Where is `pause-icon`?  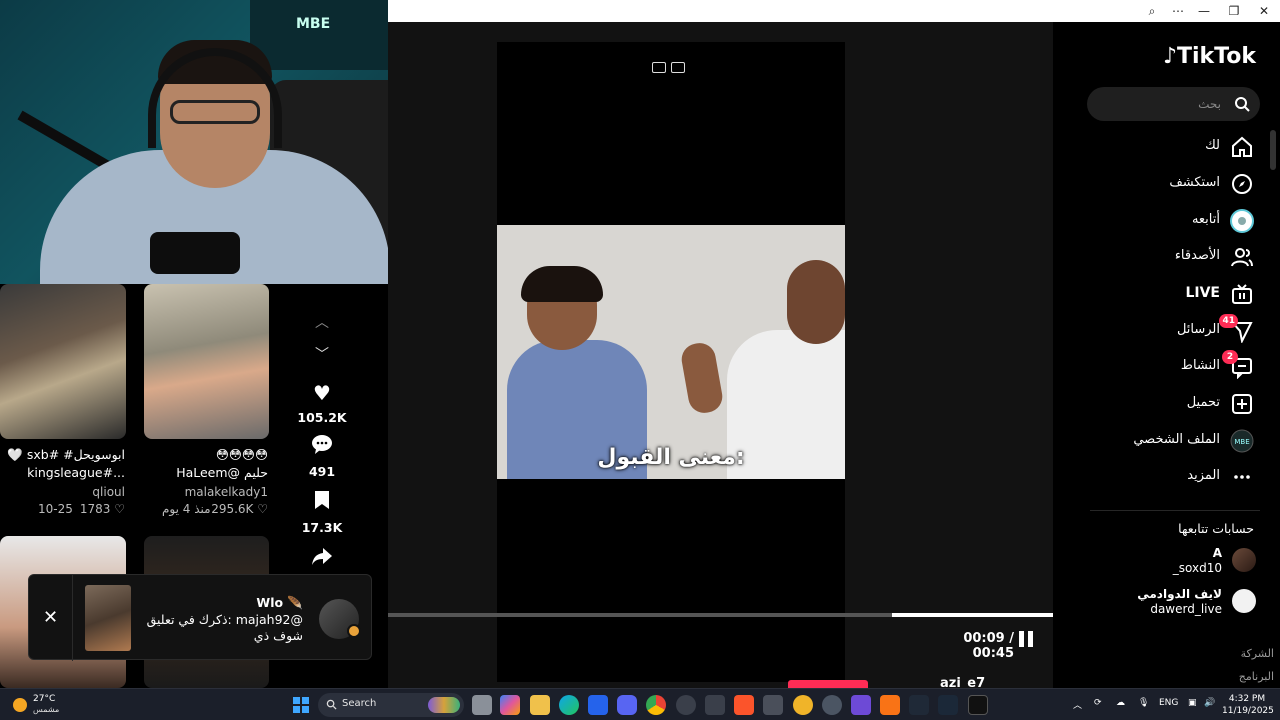 pause-icon is located at coordinates (1026, 639).